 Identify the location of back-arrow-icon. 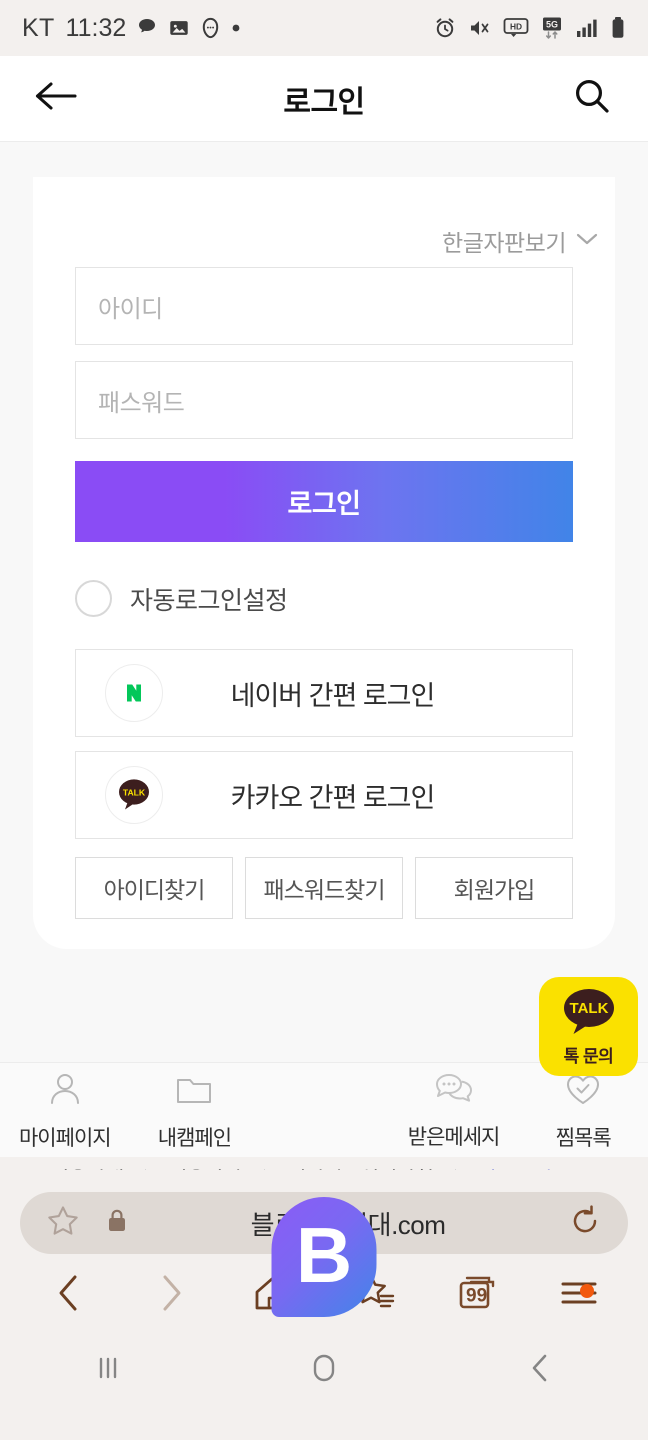
(56, 98).